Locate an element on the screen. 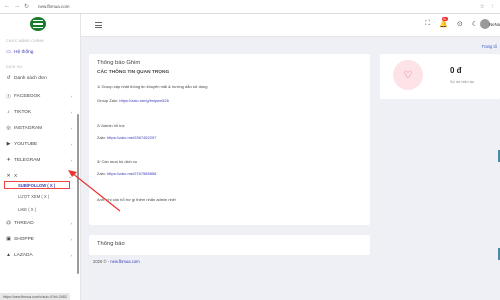  browser-nav: ← → ↻ is located at coordinates (18, 6).